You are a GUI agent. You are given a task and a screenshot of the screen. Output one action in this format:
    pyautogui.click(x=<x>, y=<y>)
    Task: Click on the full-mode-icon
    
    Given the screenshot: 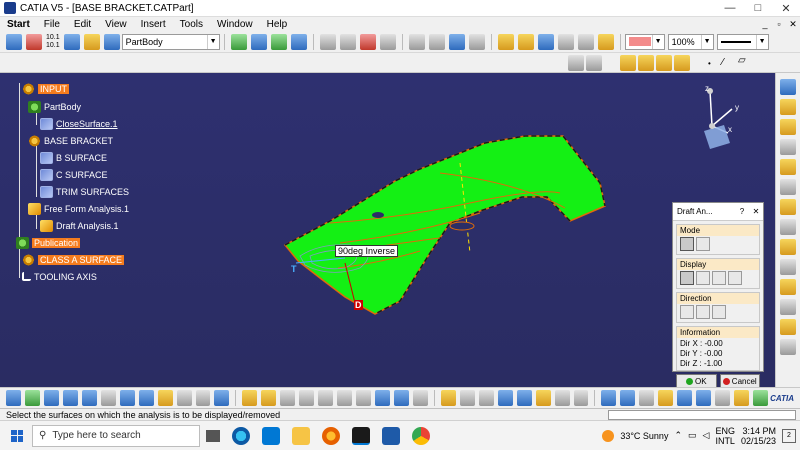 What is the action you would take?
    pyautogui.click(x=703, y=244)
    